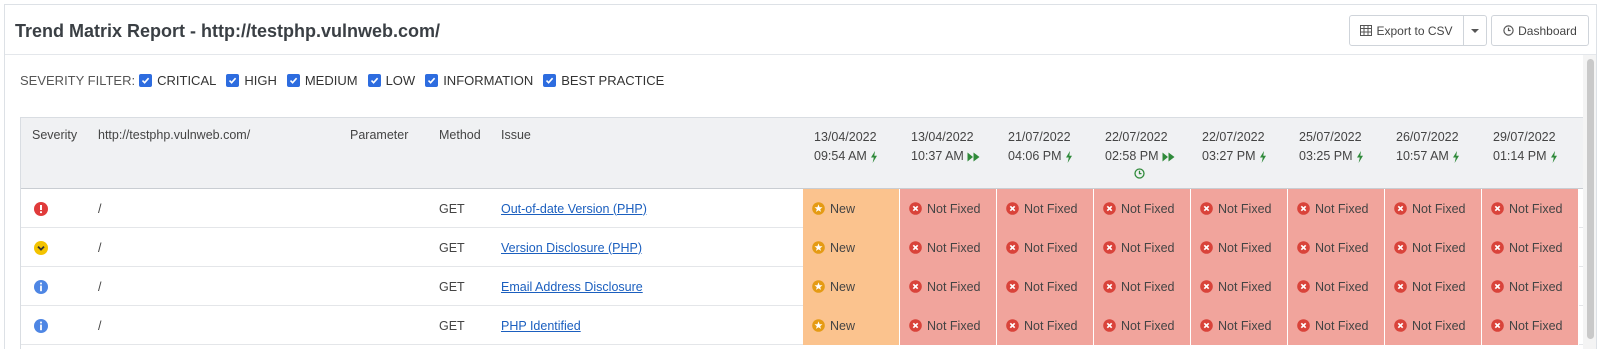  Describe the element at coordinates (574, 209) in the screenshot. I see `issue-link: Out-of-date Version (PHP)` at that location.